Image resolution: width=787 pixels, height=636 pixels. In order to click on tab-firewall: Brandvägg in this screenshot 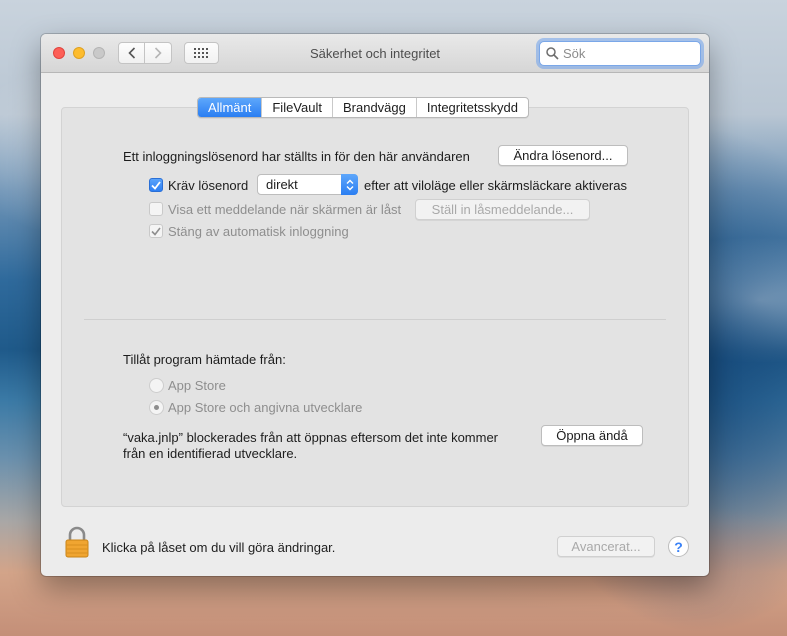, I will do `click(375, 107)`.